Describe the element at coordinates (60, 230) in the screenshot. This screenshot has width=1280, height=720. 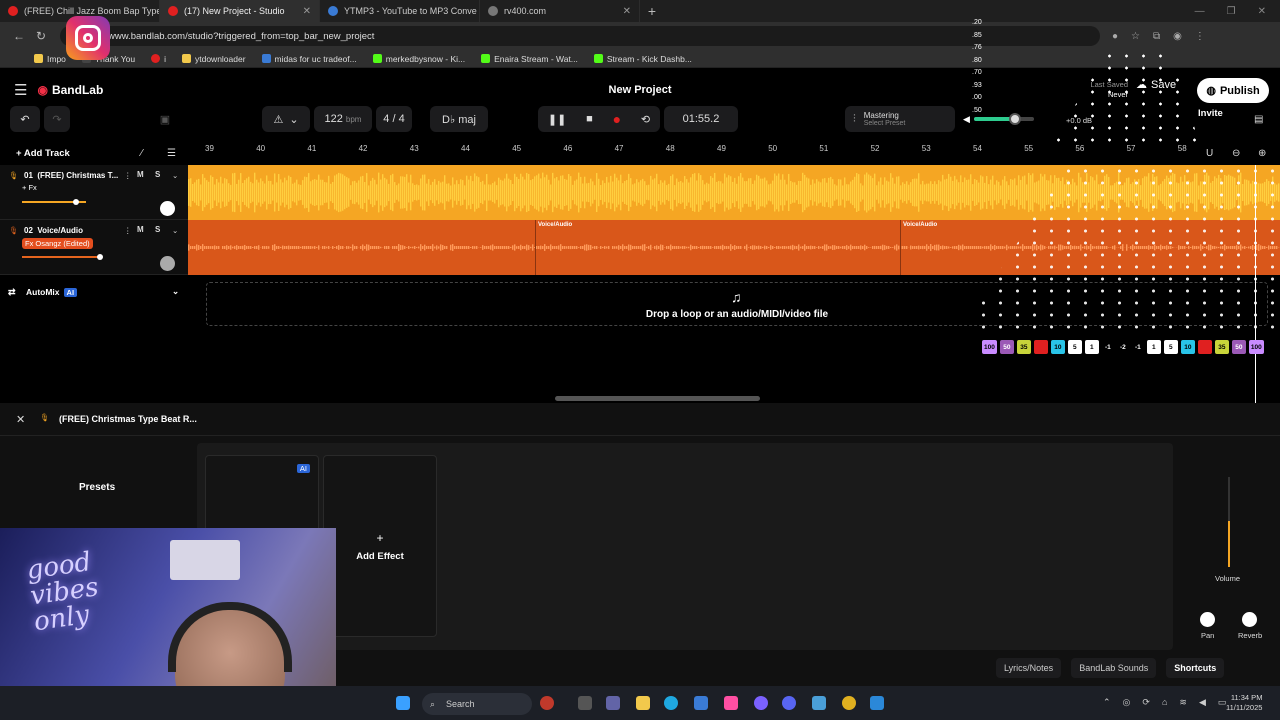
I see `track-name: Voice/Audio` at that location.